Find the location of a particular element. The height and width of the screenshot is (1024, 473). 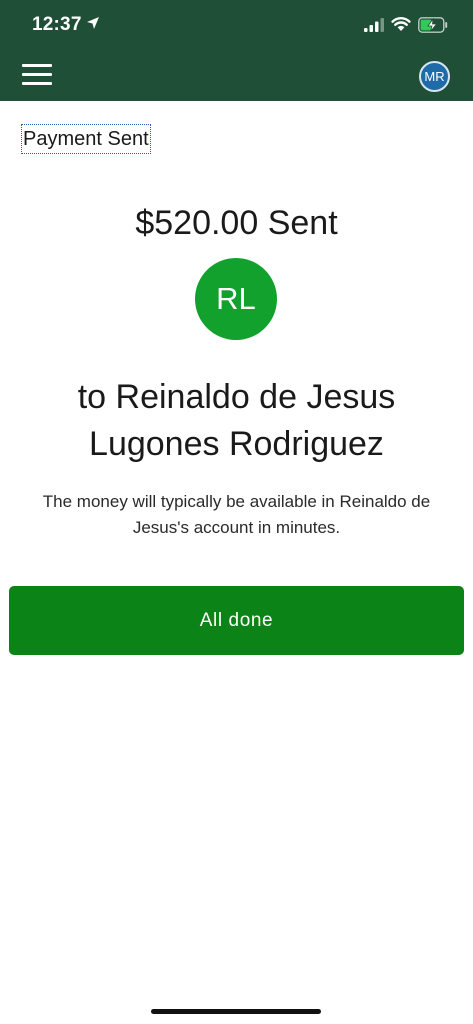

recipient-name: to Reinaldo de Jesus Lugones Rodriguez is located at coordinates (236, 420).